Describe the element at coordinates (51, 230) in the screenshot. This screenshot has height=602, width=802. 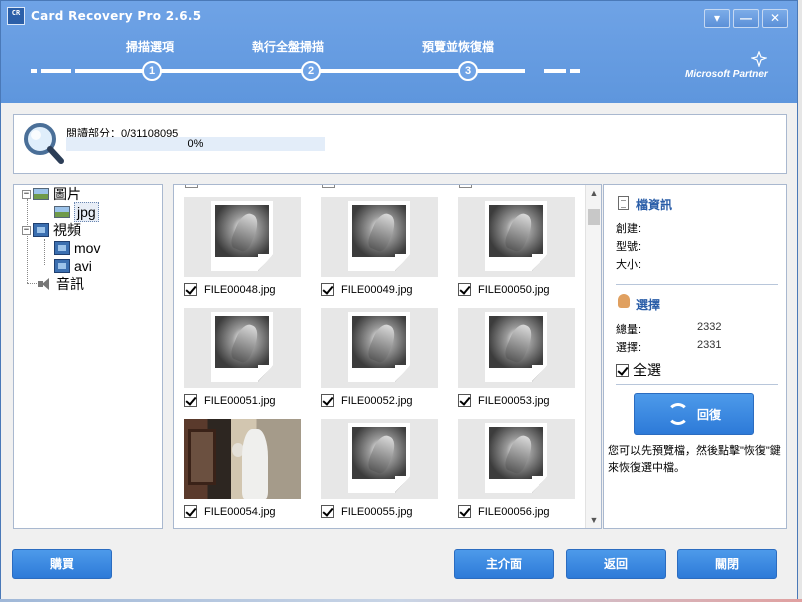
I see `tree-node-videos: − 視頻` at that location.